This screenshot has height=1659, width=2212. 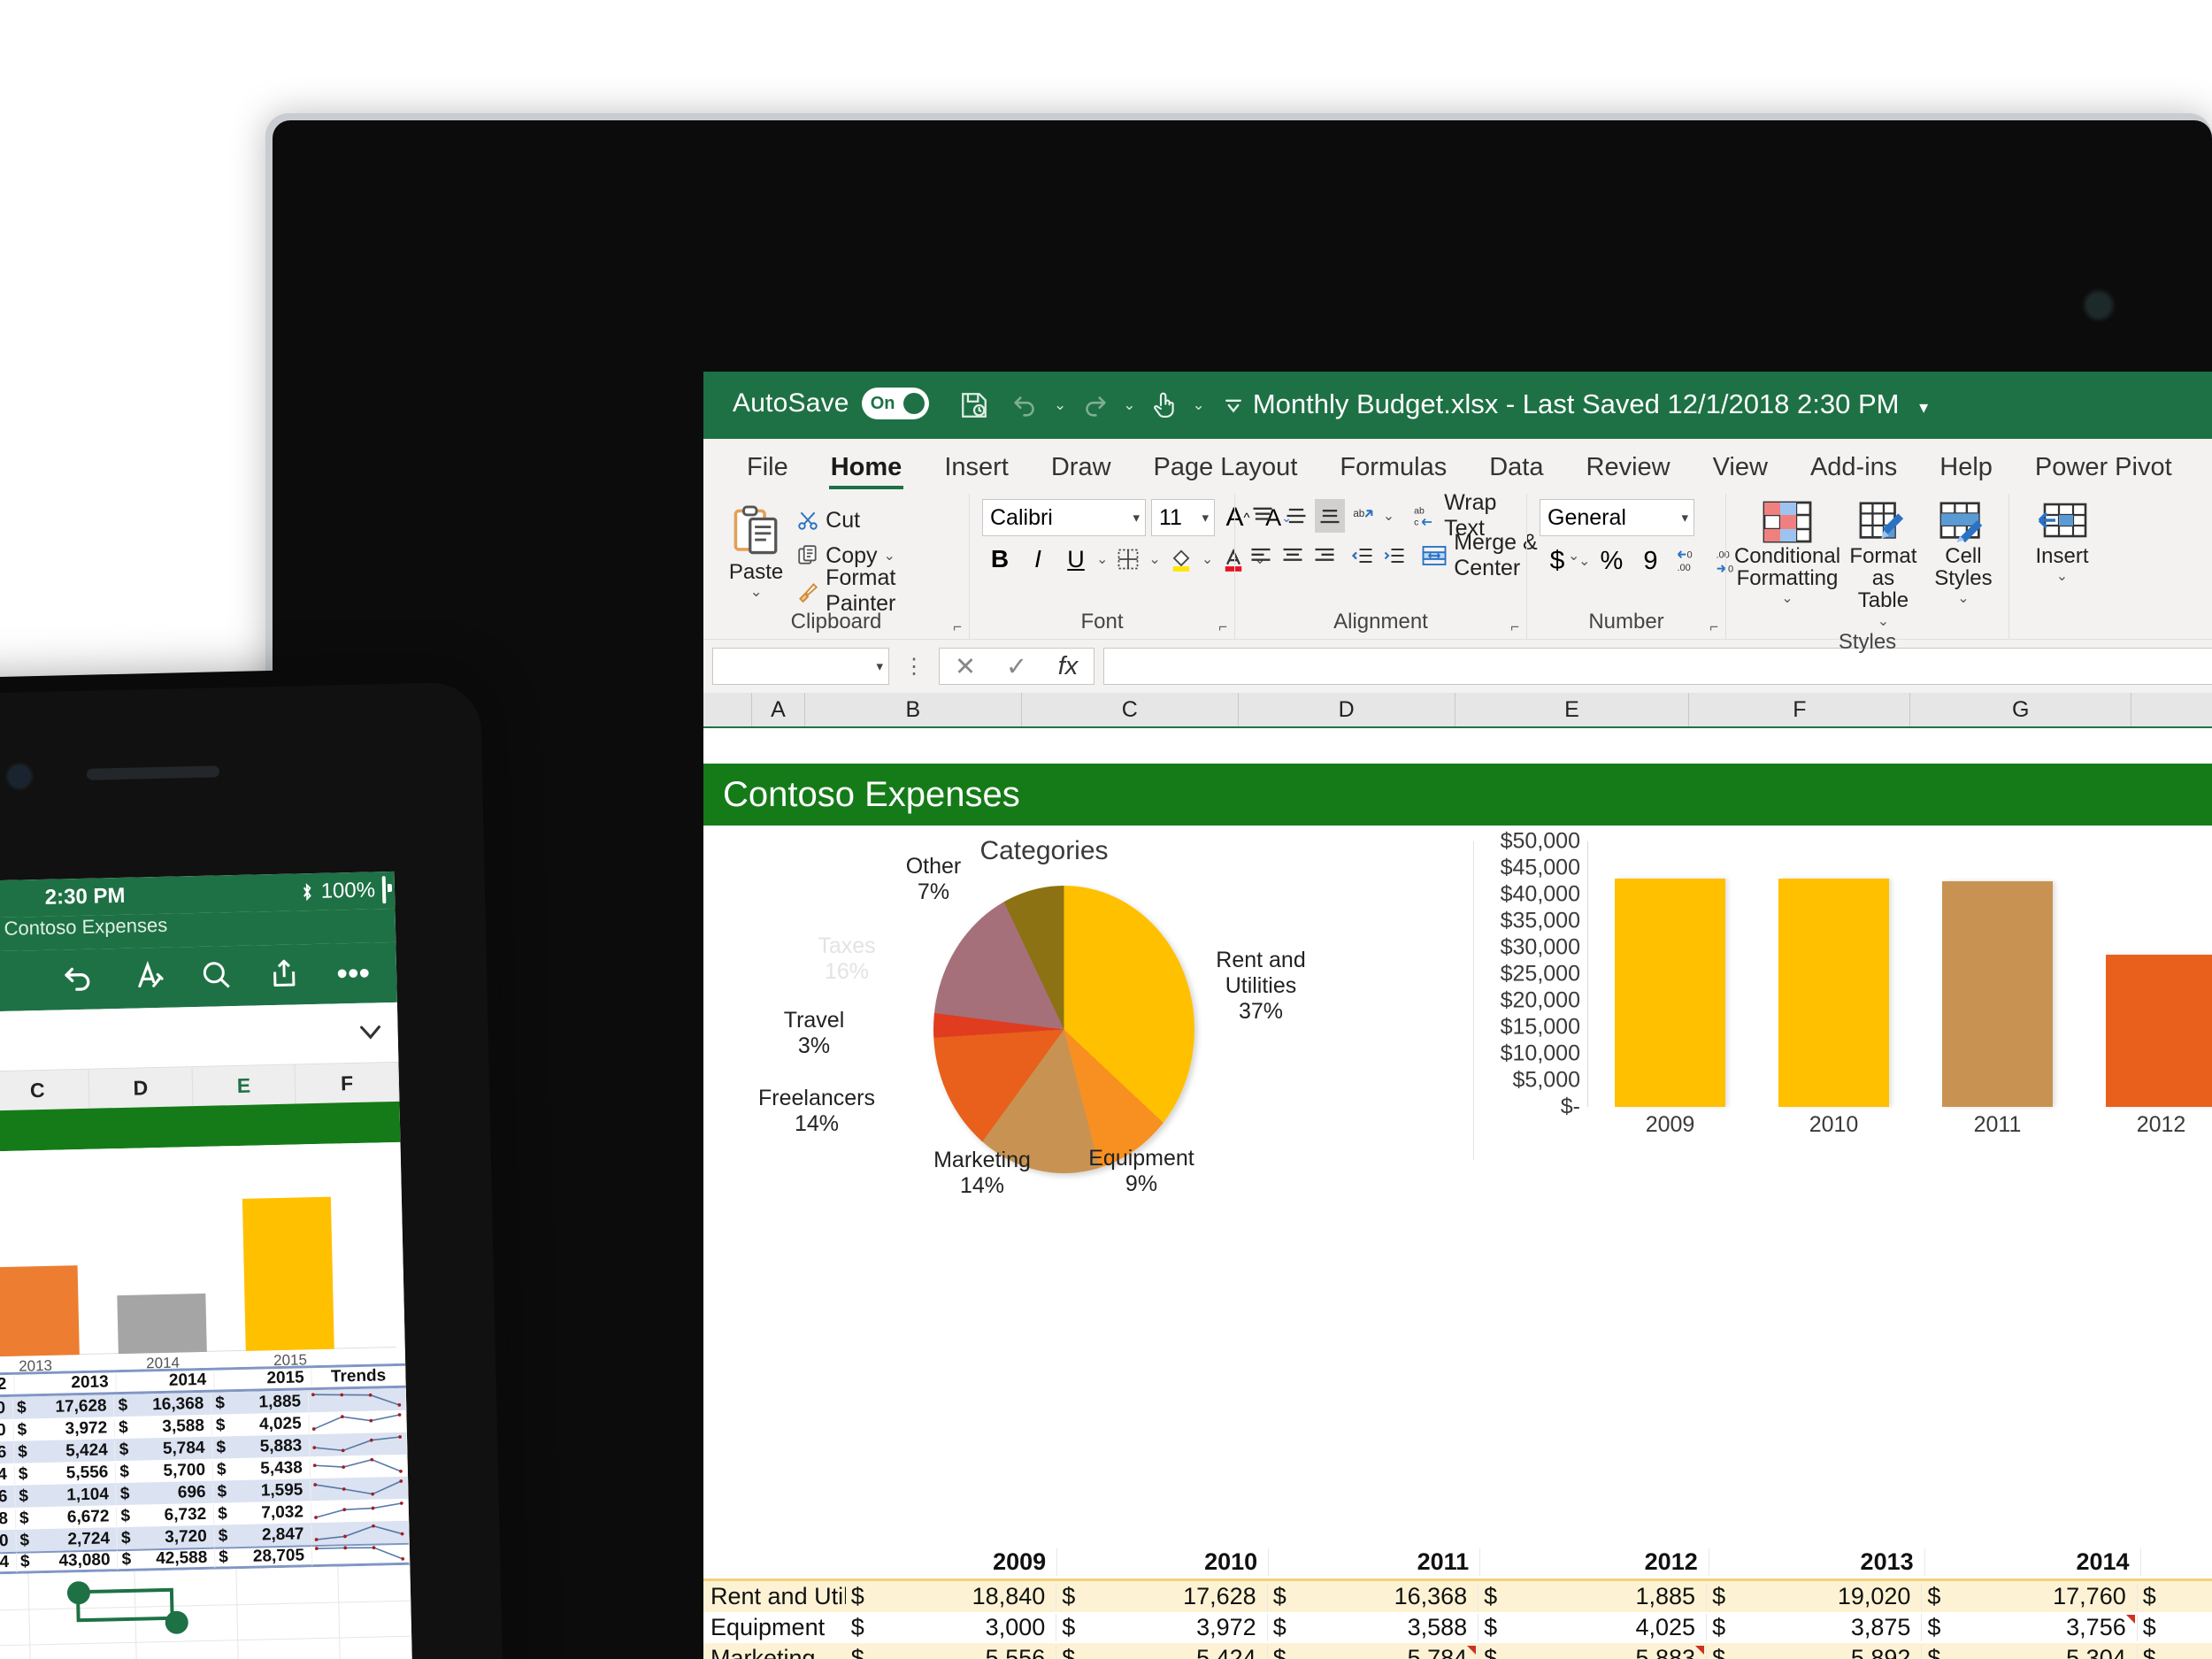 What do you see at coordinates (1964, 554) in the screenshot?
I see `cell-styles-button: Cell Styles ⌄` at bounding box center [1964, 554].